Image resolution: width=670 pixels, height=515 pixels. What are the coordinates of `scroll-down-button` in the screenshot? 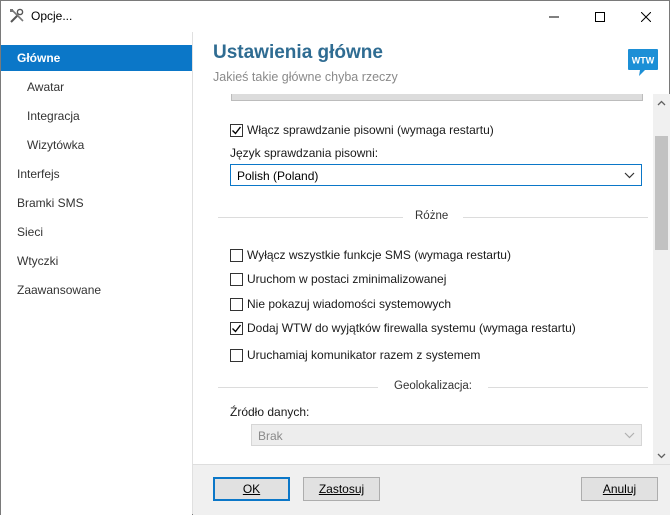 It's located at (661, 455).